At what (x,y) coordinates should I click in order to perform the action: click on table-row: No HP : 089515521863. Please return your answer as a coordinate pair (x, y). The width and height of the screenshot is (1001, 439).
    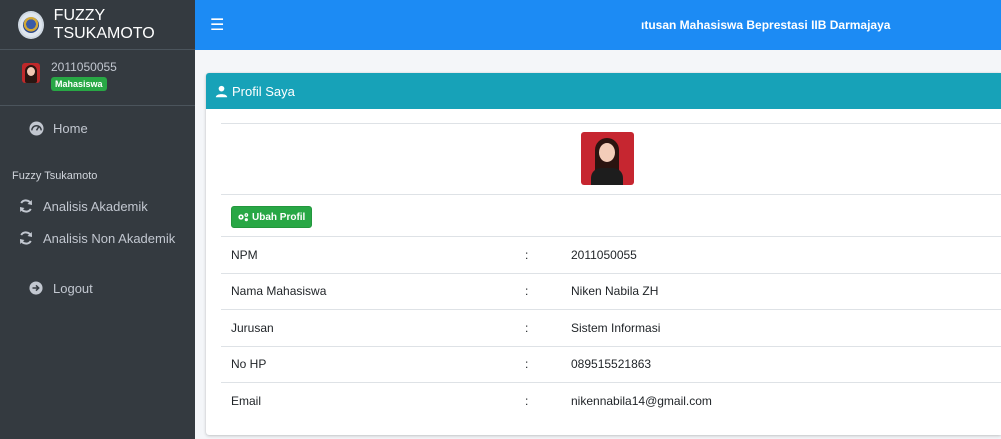
    Looking at the image, I should click on (611, 364).